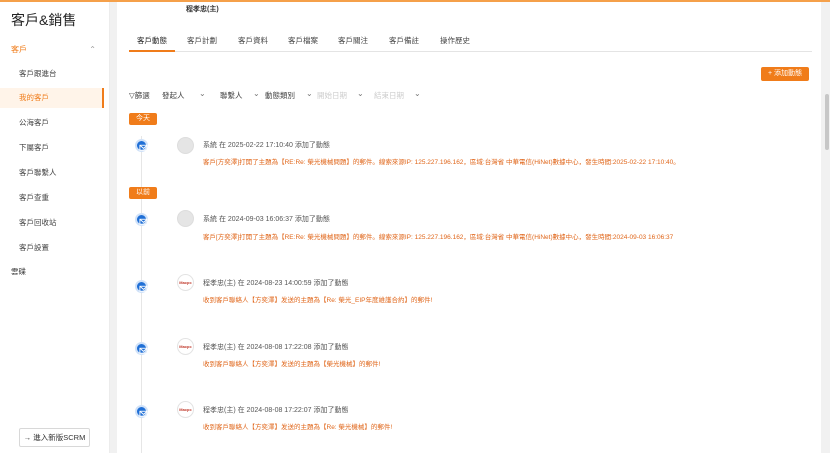 This screenshot has height=453, width=830. I want to click on sidebar-item-follow-up: 客戶跟進台, so click(52, 74).